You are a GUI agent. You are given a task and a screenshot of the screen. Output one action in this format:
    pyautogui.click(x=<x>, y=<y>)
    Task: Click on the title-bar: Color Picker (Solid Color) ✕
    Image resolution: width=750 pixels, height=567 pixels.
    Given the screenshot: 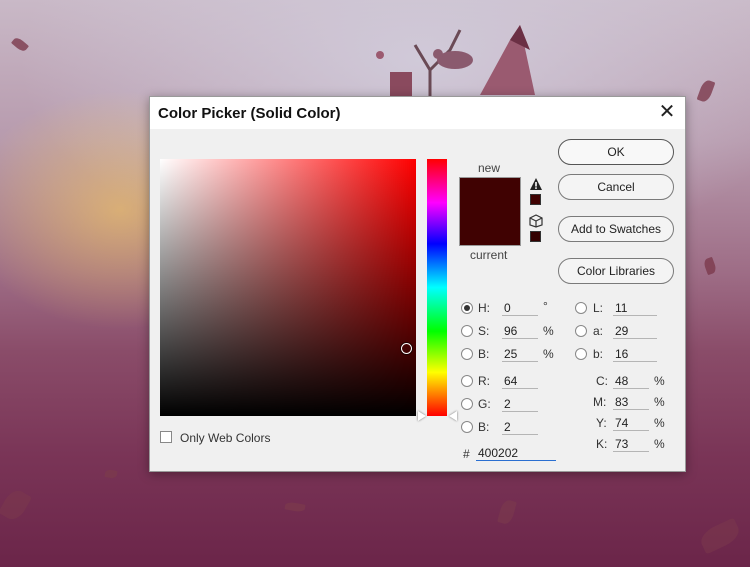 What is the action you would take?
    pyautogui.click(x=417, y=113)
    